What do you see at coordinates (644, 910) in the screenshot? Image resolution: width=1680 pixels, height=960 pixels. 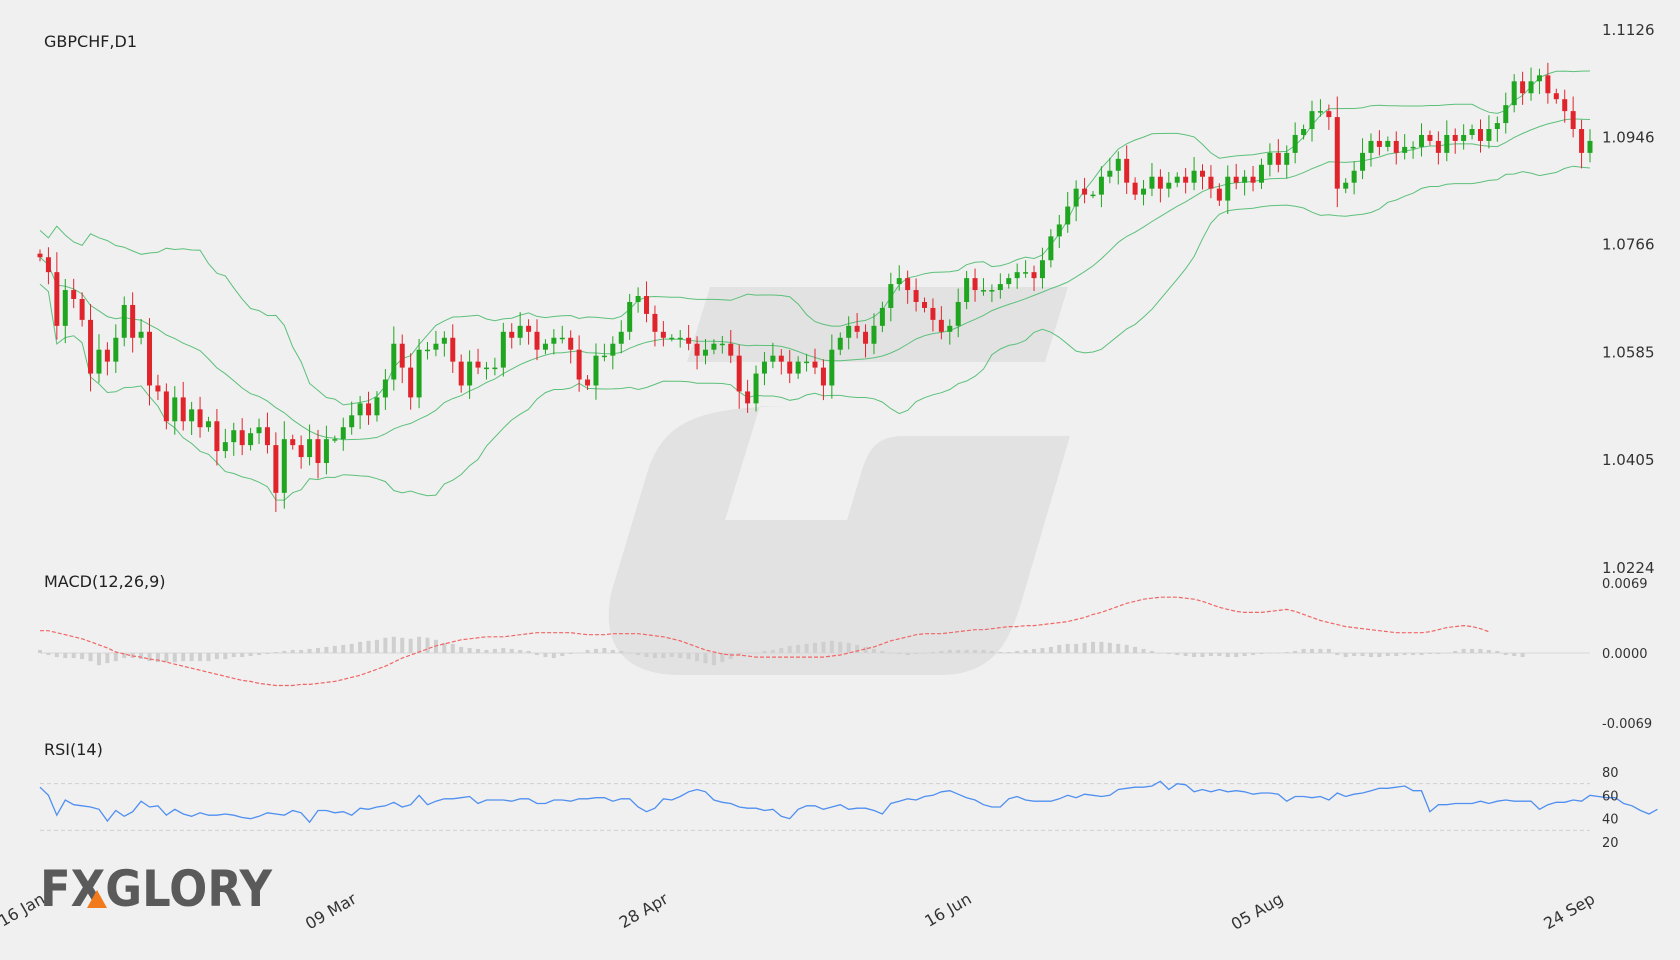 I see `date-tick-label: 28 Apr` at bounding box center [644, 910].